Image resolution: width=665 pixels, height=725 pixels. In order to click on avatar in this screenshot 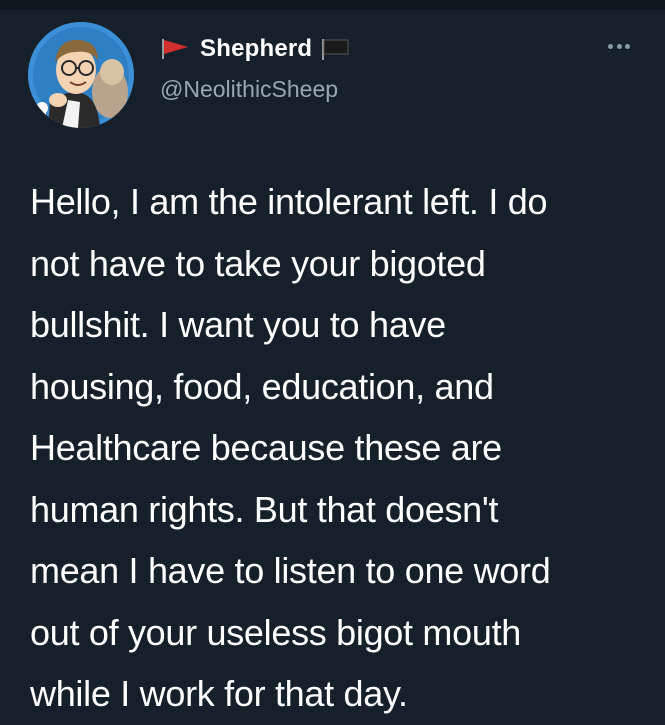, I will do `click(81, 75)`.